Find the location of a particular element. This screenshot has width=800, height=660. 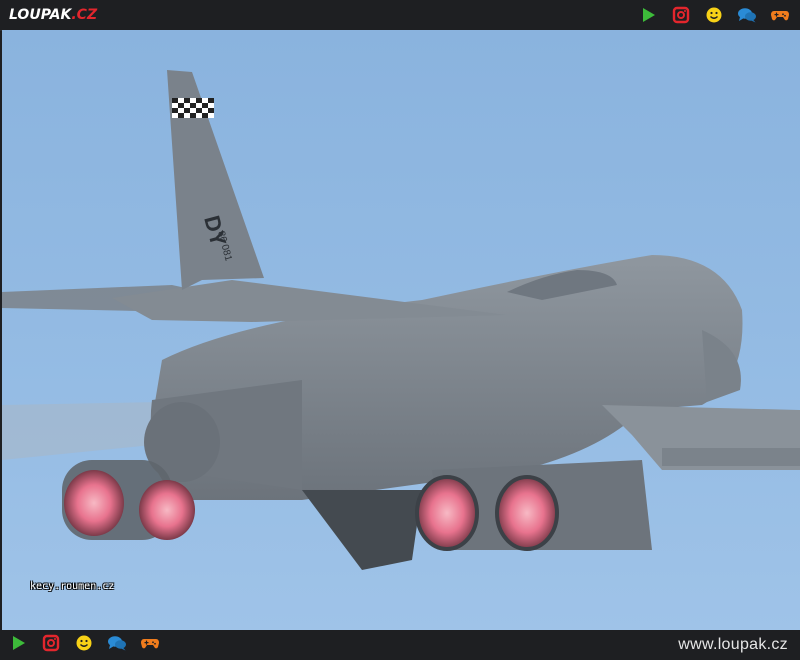

bottom-icon-bar is located at coordinates (90, 643).